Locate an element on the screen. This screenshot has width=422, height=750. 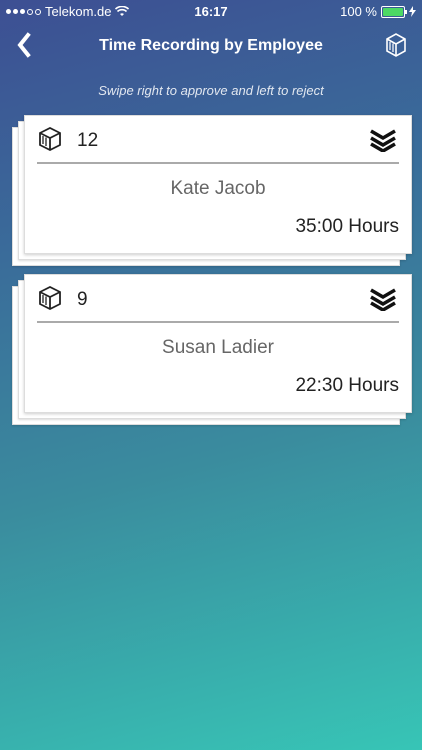
card-number: 9 is located at coordinates (82, 299).